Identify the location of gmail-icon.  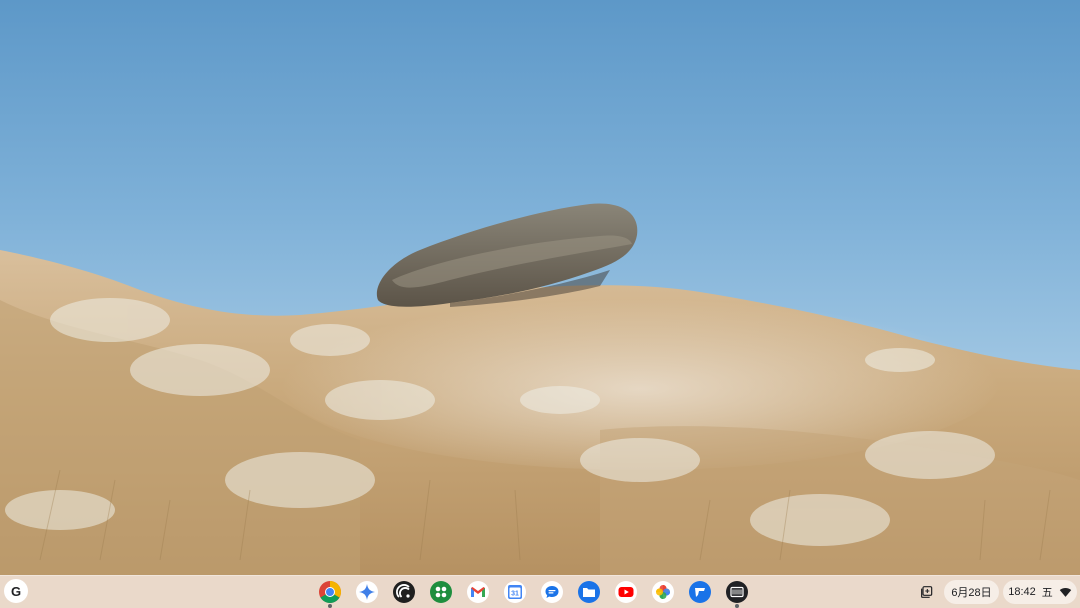
(478, 592).